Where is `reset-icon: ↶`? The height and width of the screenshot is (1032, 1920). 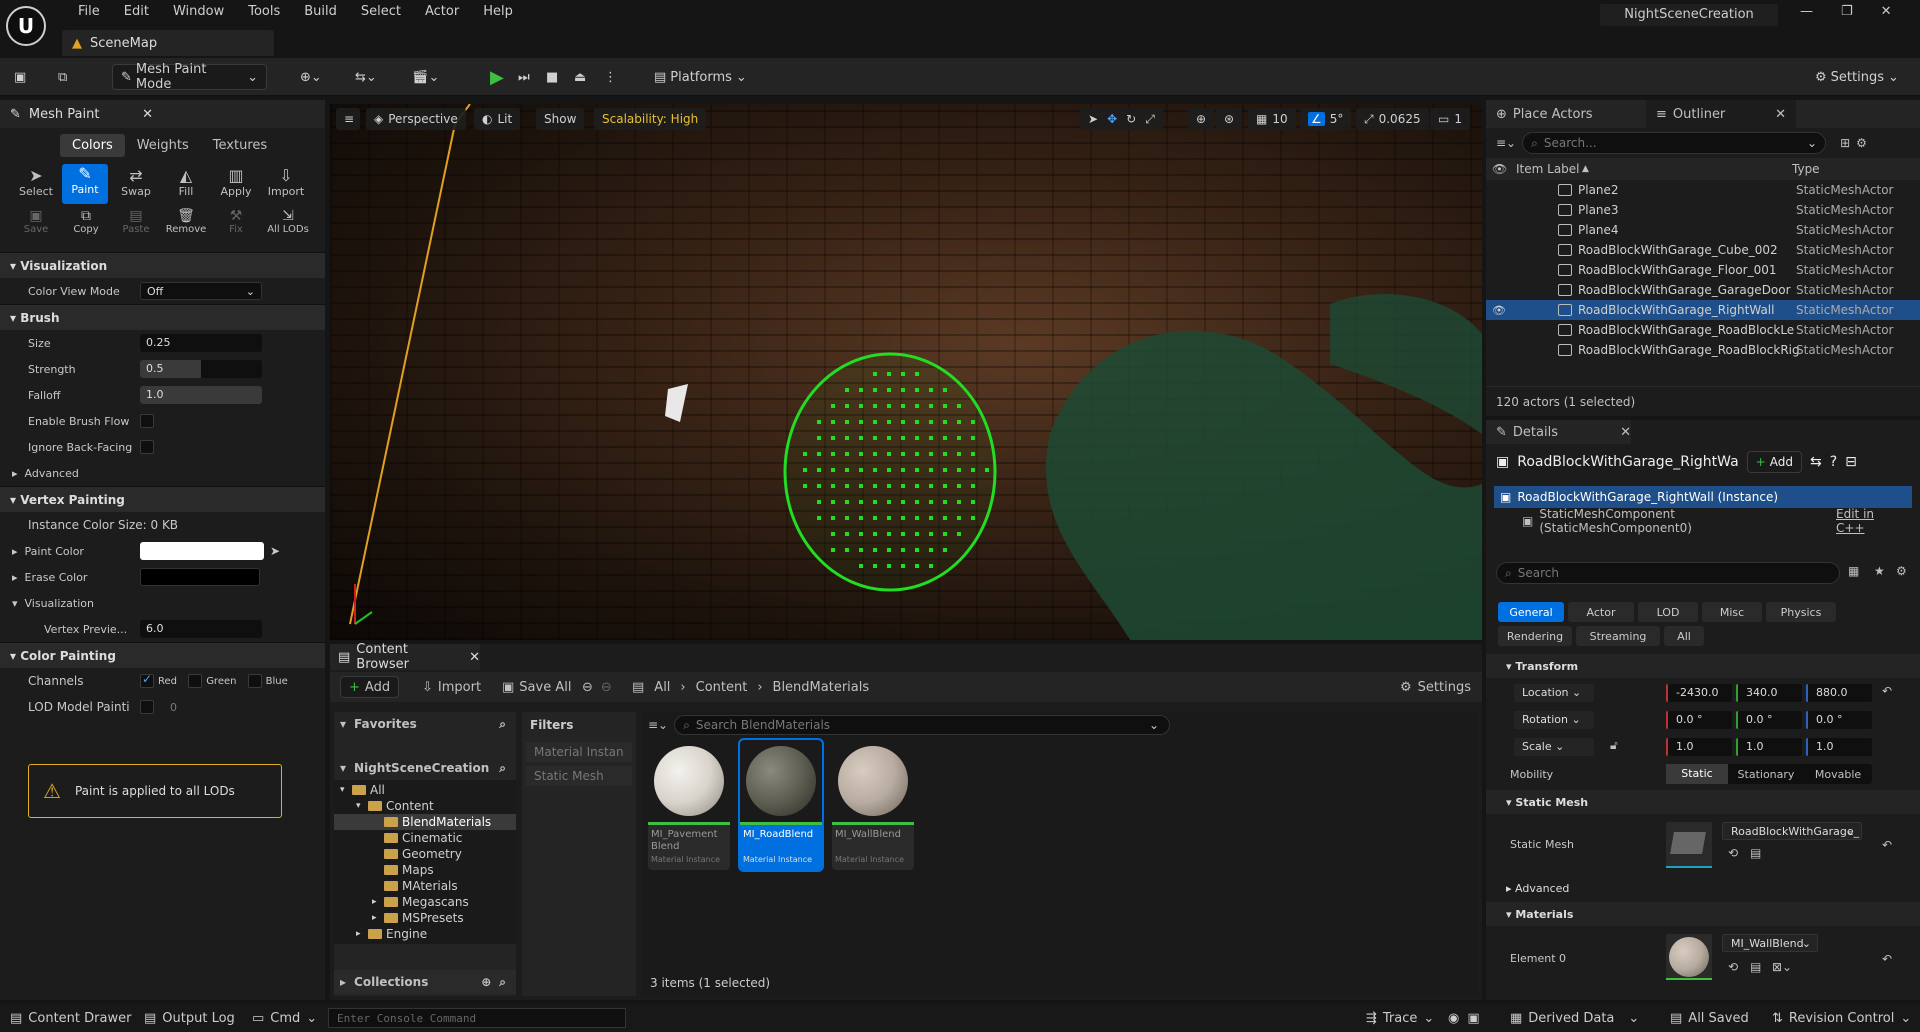 reset-icon: ↶ is located at coordinates (1887, 691).